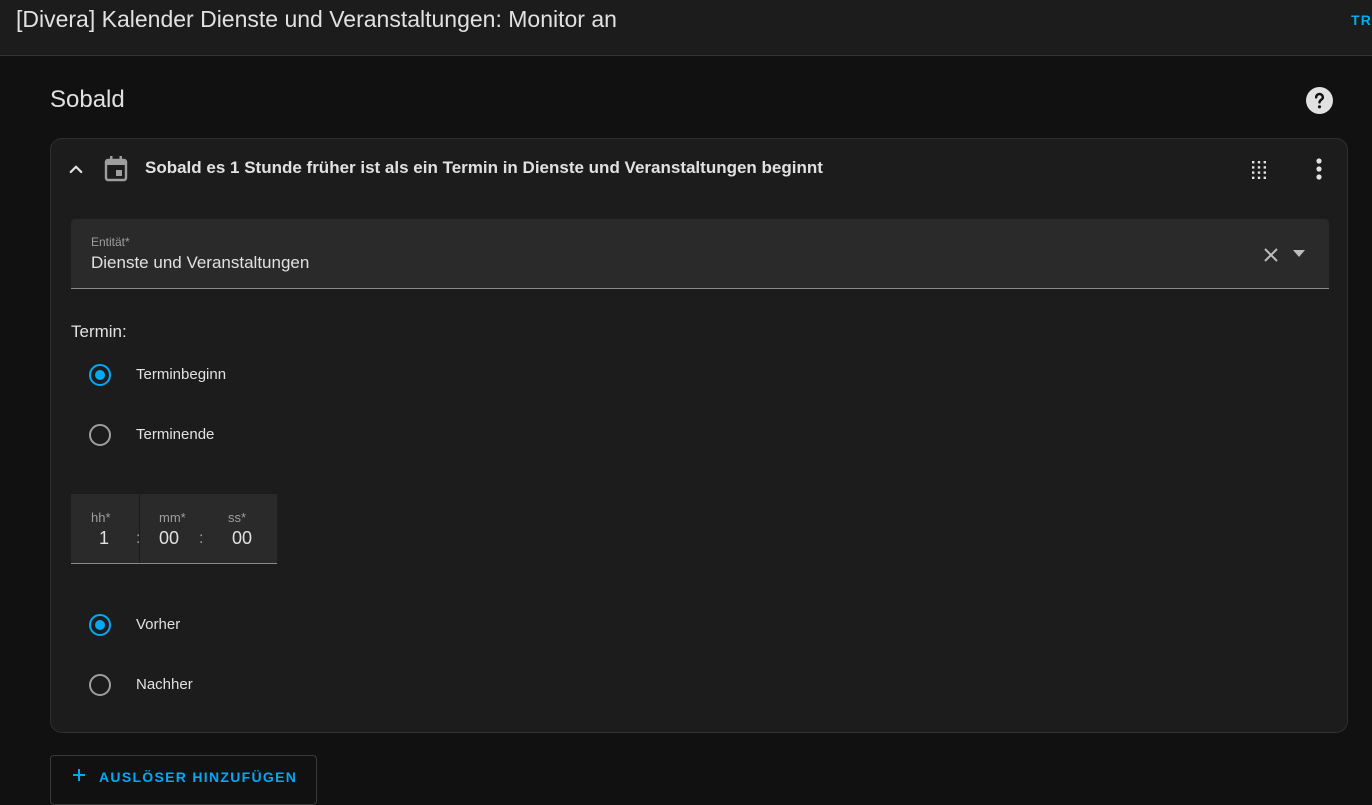 This screenshot has width=1372, height=805. Describe the element at coordinates (164, 684) in the screenshot. I see `radio-label: Nachher` at that location.